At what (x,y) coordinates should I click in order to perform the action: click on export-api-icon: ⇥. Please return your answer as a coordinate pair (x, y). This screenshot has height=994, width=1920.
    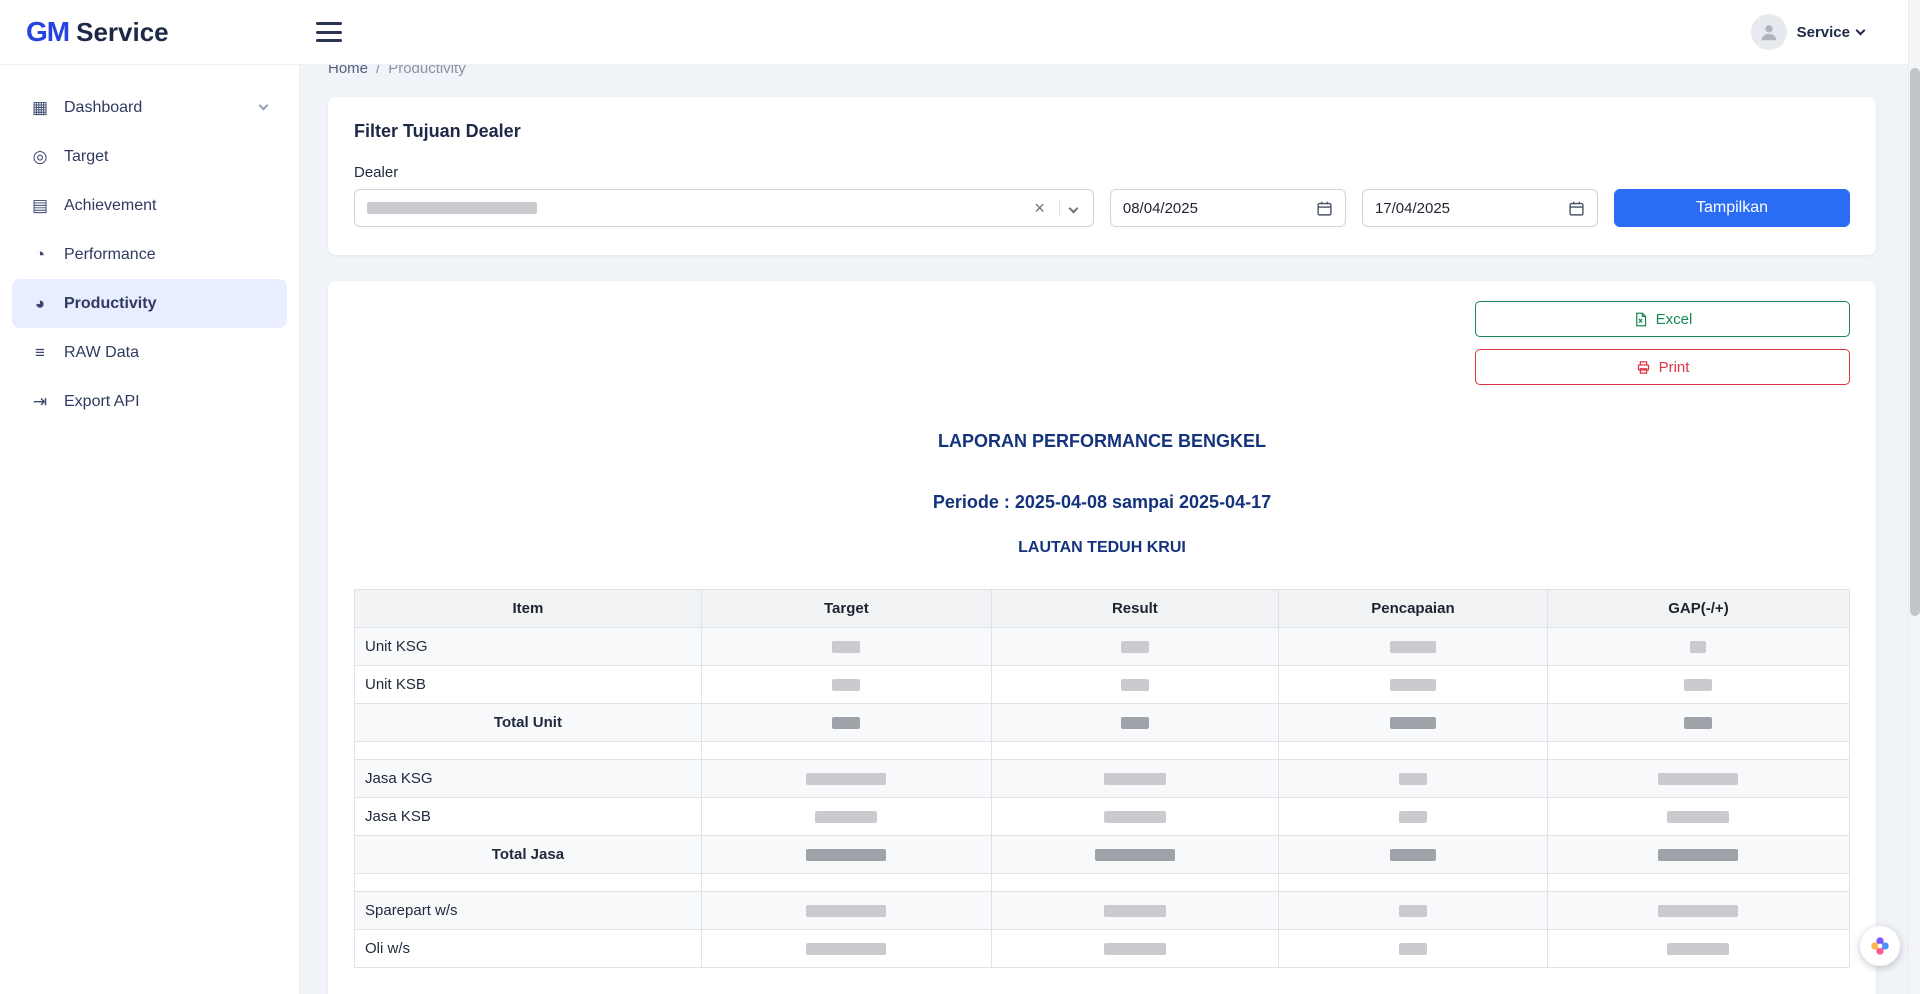
    Looking at the image, I should click on (40, 401).